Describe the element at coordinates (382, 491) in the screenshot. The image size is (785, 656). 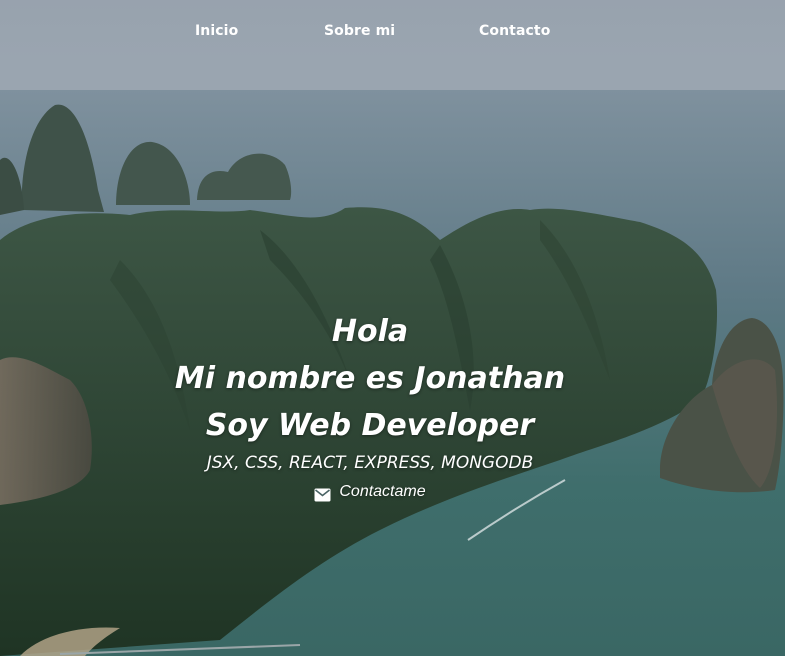
I see `contact-me-label: Contactame` at that location.